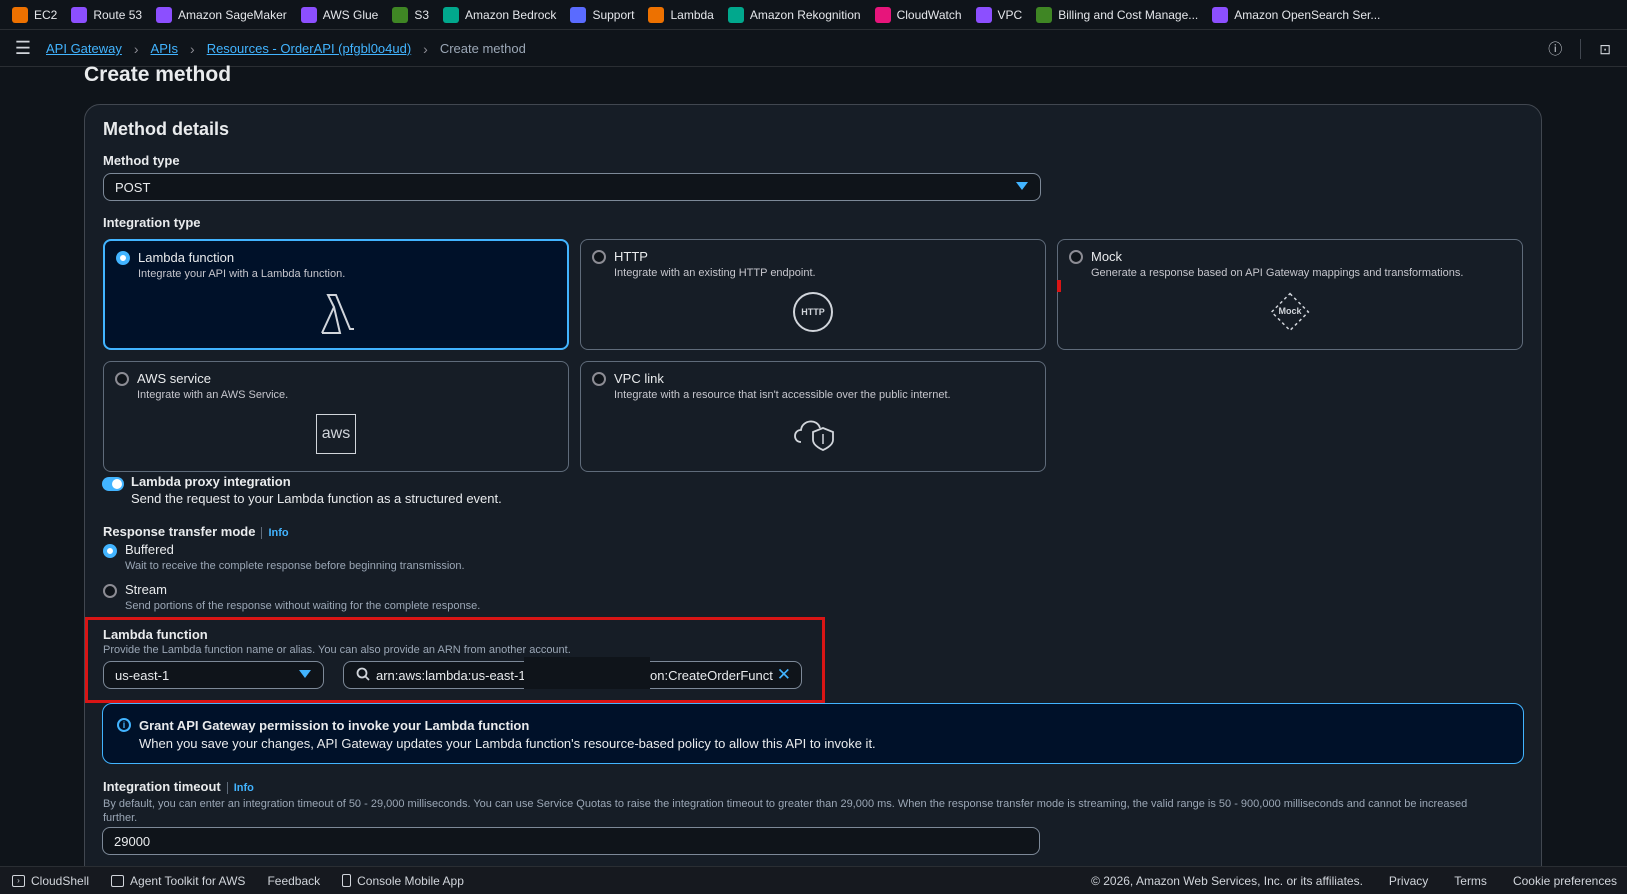 The image size is (1627, 894). What do you see at coordinates (1107, 256) in the screenshot?
I see `tile-title: Mock` at bounding box center [1107, 256].